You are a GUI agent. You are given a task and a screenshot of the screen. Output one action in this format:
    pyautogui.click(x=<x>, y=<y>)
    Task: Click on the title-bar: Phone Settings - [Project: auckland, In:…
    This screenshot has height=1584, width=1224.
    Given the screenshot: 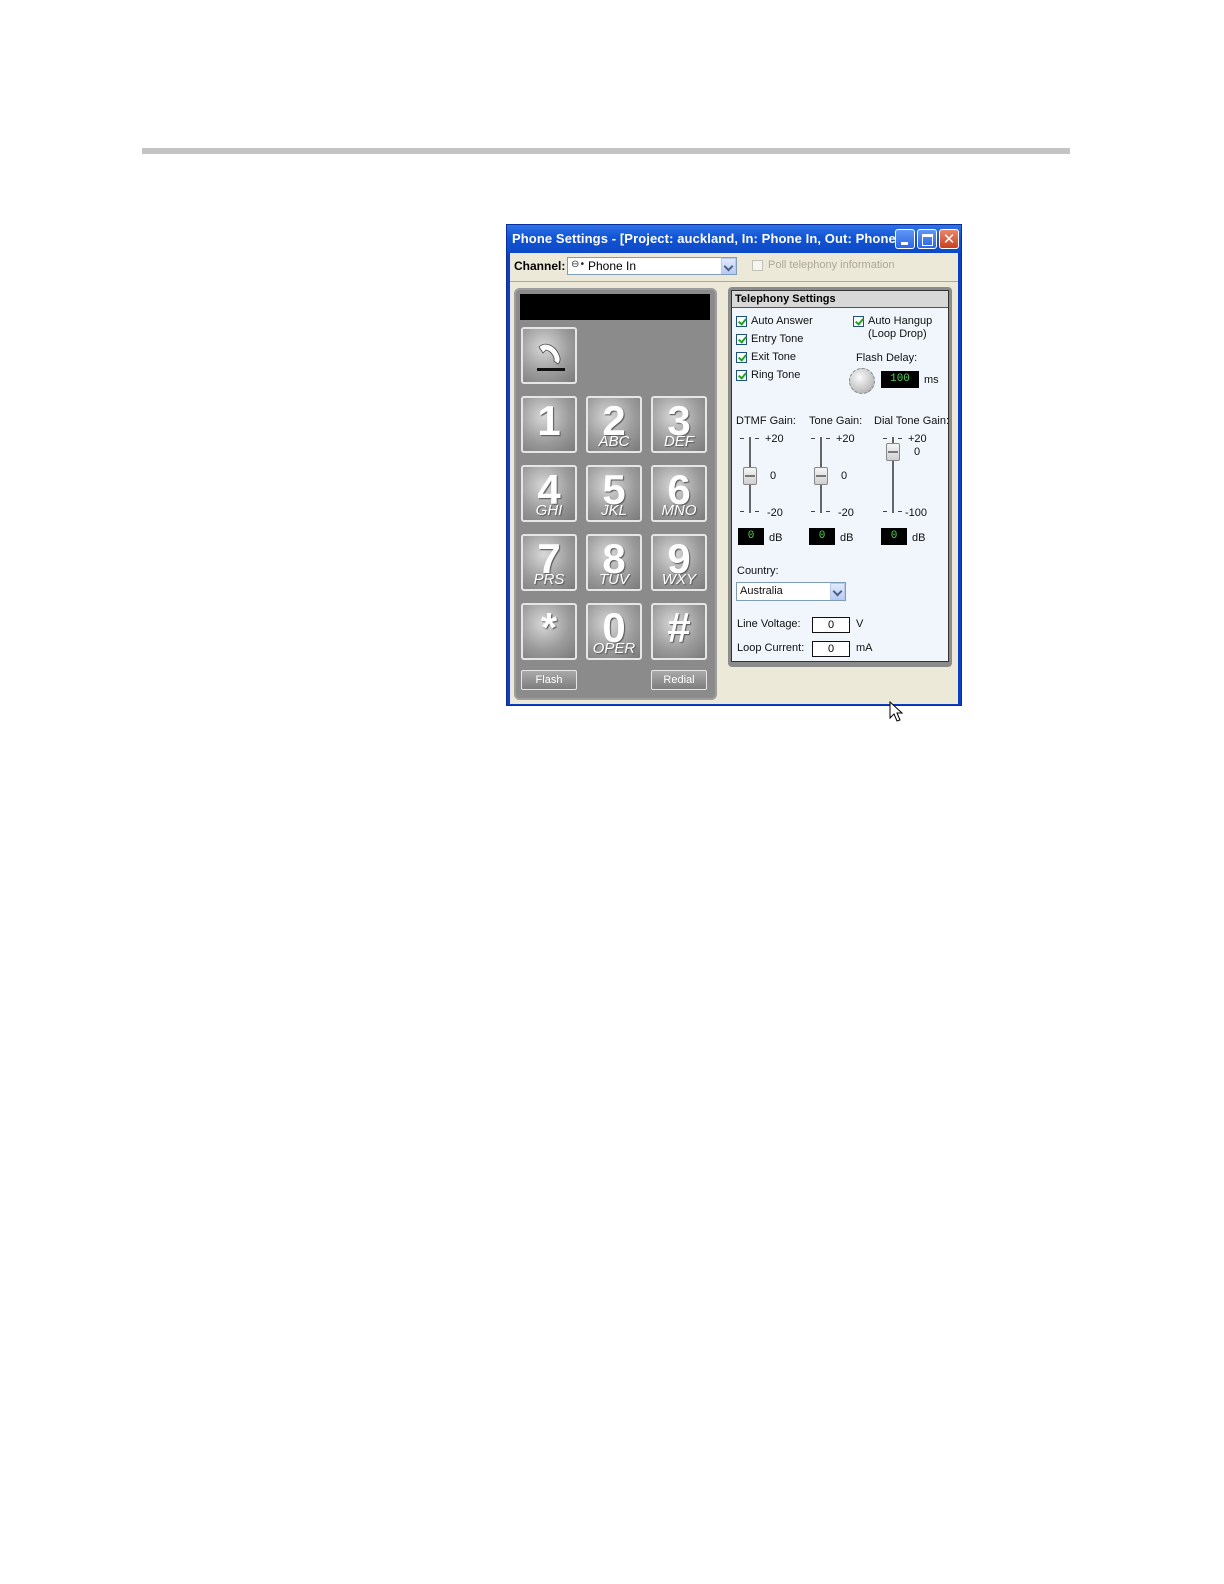 What is the action you would take?
    pyautogui.click(x=734, y=239)
    